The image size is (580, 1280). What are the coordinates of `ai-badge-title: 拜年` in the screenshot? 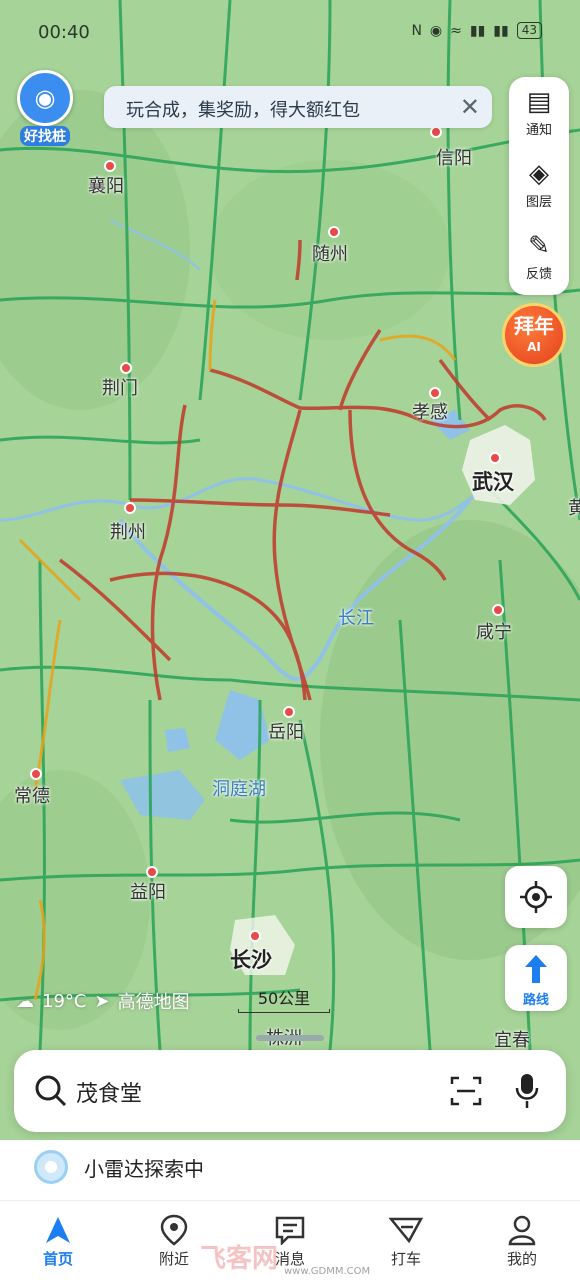 It's located at (534, 326).